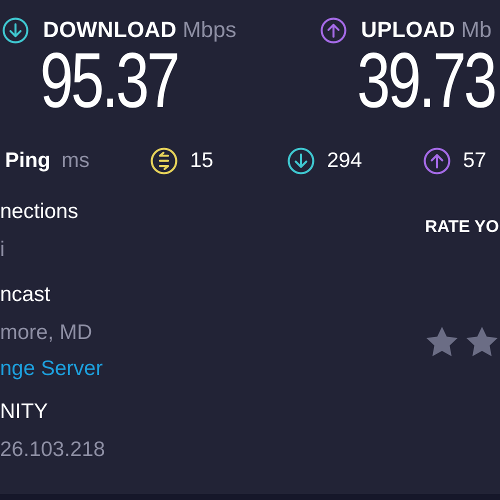 The image size is (500, 500). What do you see at coordinates (76, 161) in the screenshot?
I see `unit-label: ms` at bounding box center [76, 161].